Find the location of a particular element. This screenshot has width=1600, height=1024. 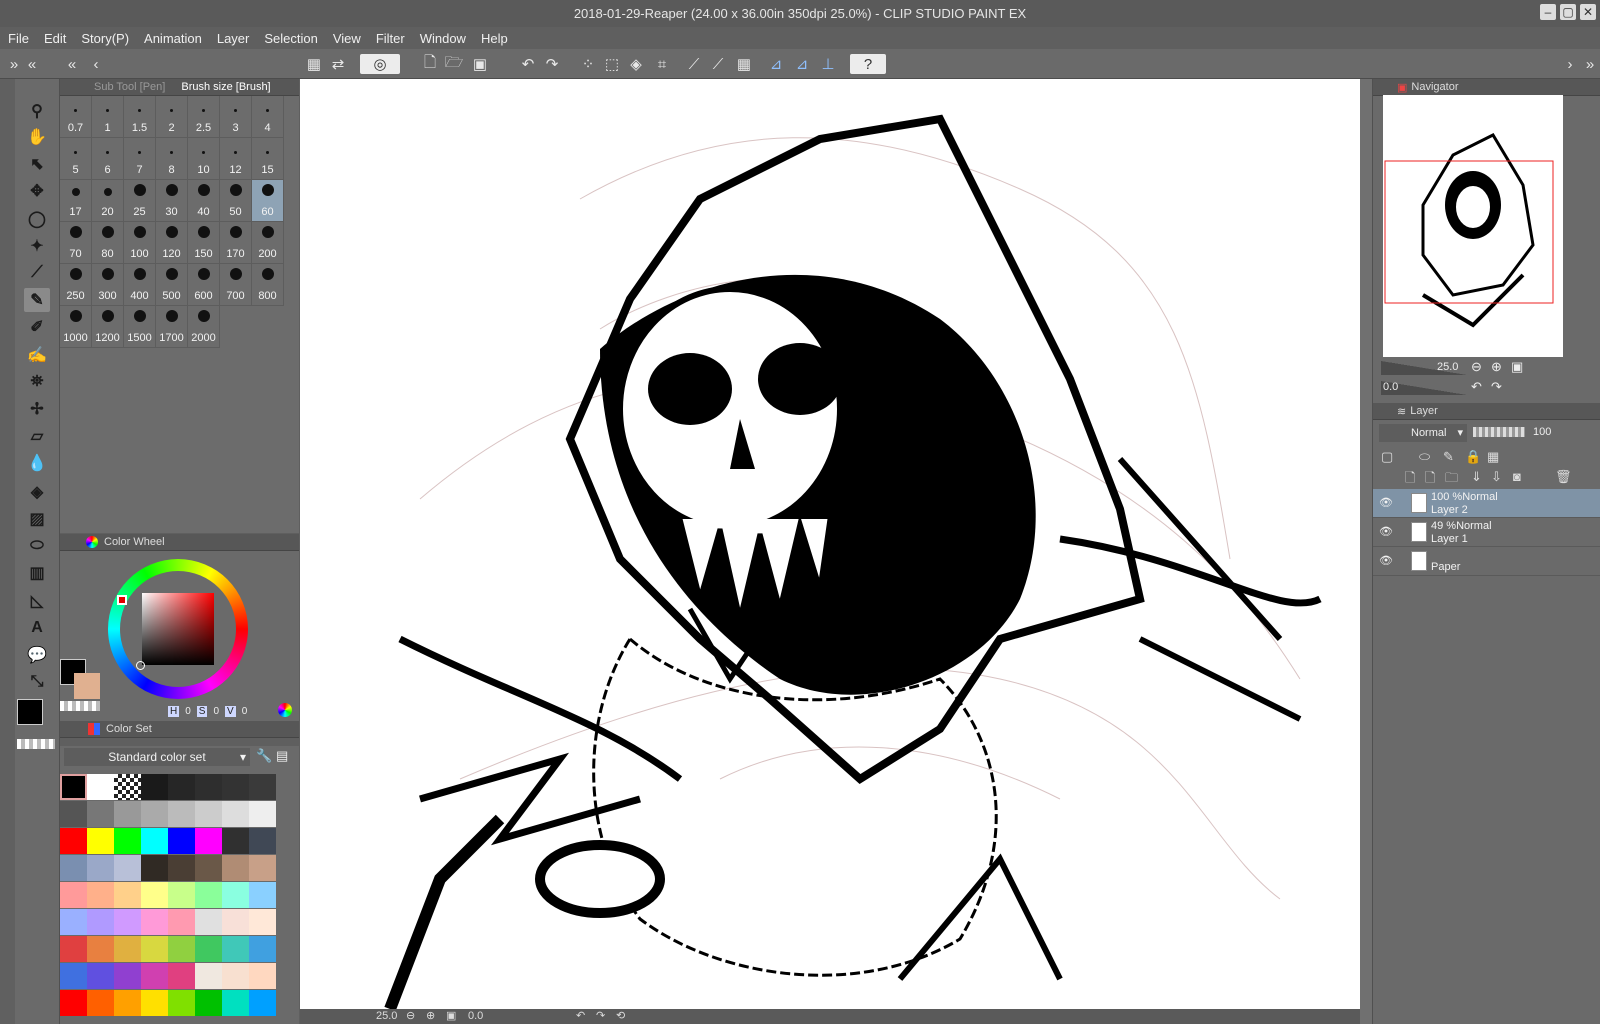

status-zoom: 25.0 is located at coordinates (386, 1016).